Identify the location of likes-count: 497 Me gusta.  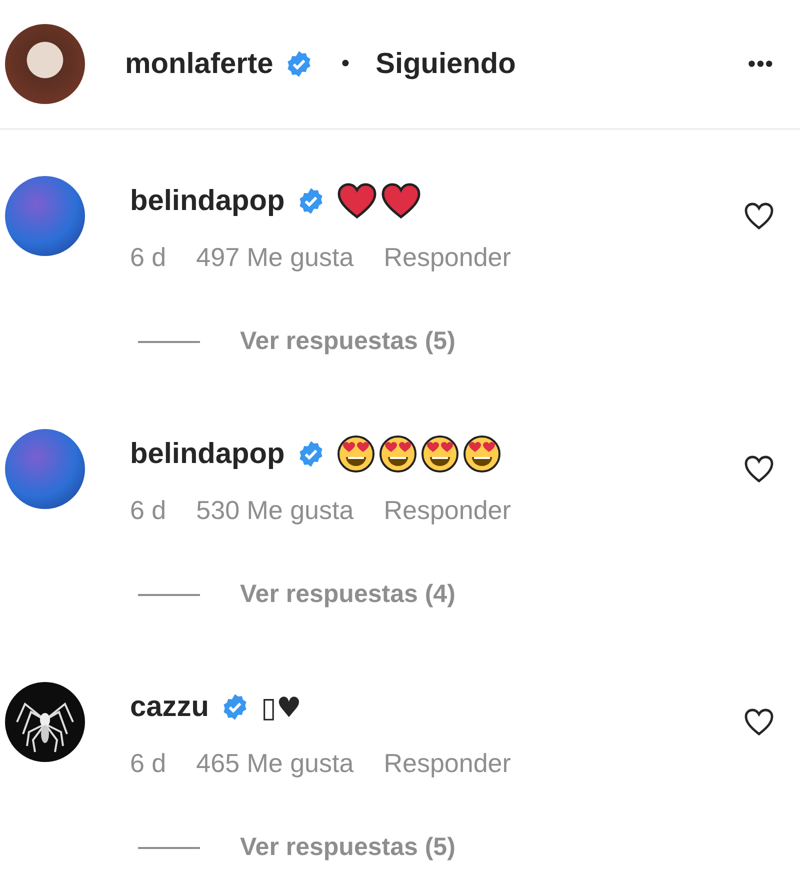
(275, 257).